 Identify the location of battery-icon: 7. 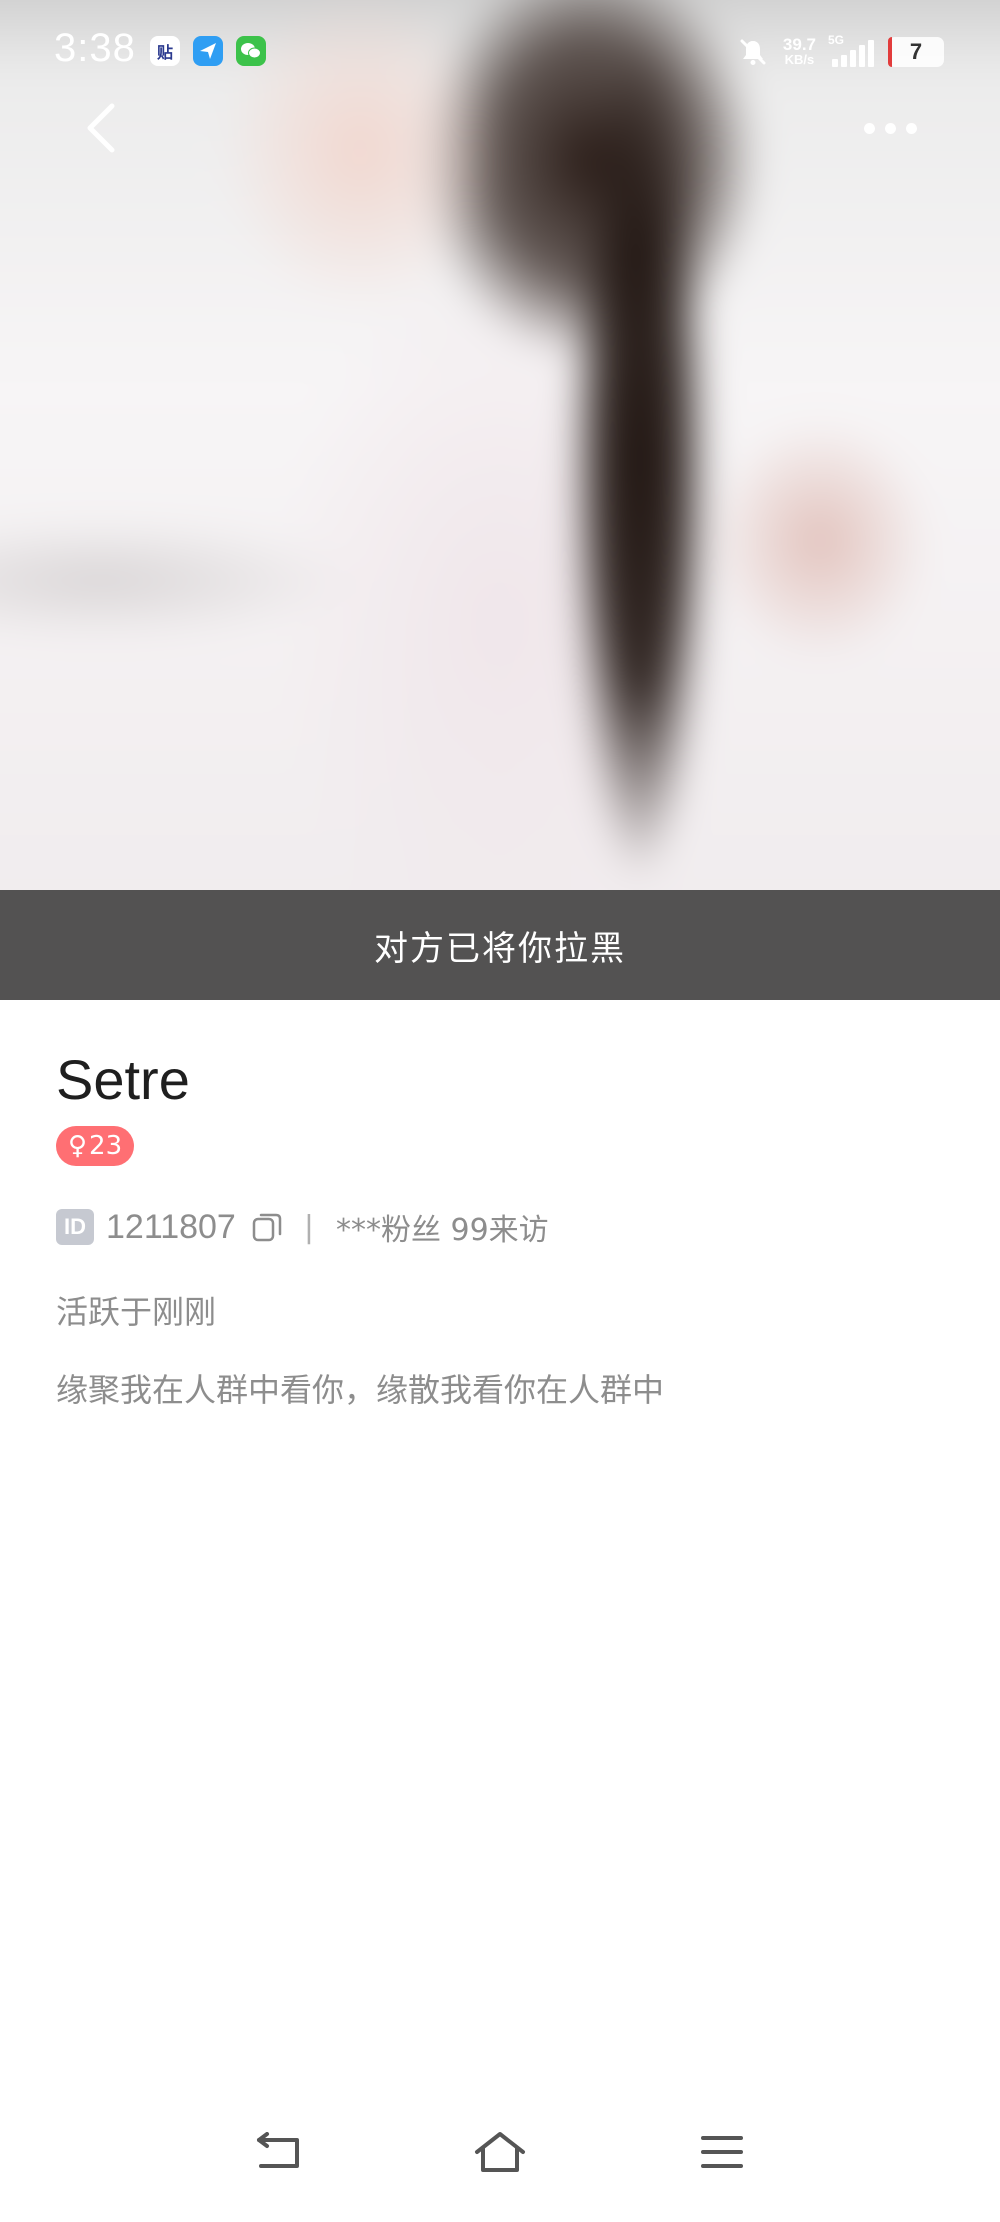
(916, 52).